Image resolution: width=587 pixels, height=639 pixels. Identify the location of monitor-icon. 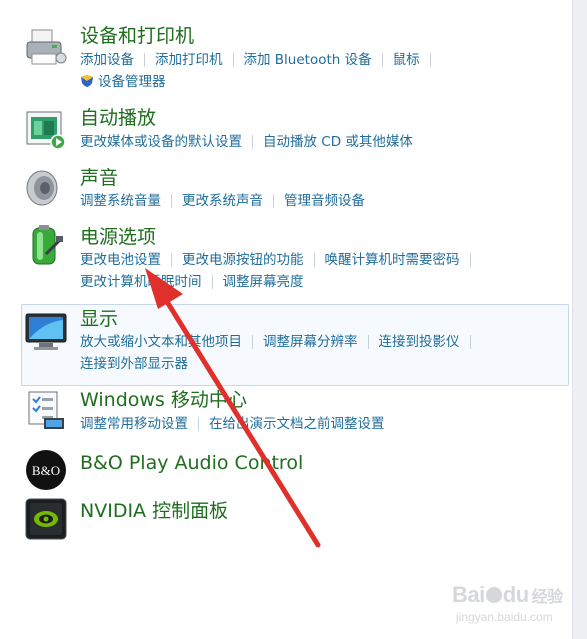
(46, 332).